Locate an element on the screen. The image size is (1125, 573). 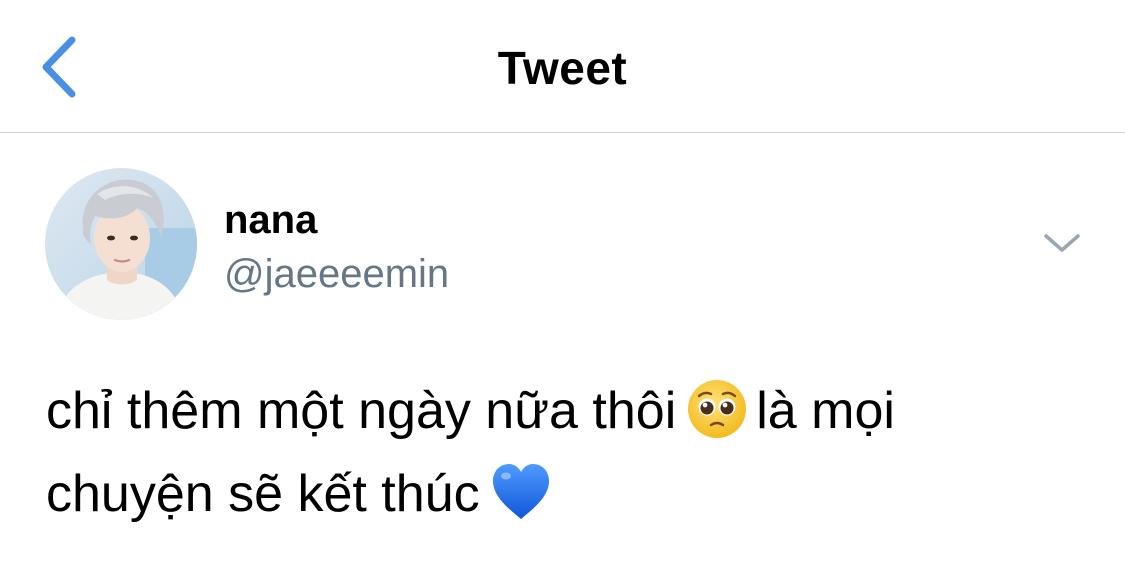
page-title: Tweet is located at coordinates (562, 68).